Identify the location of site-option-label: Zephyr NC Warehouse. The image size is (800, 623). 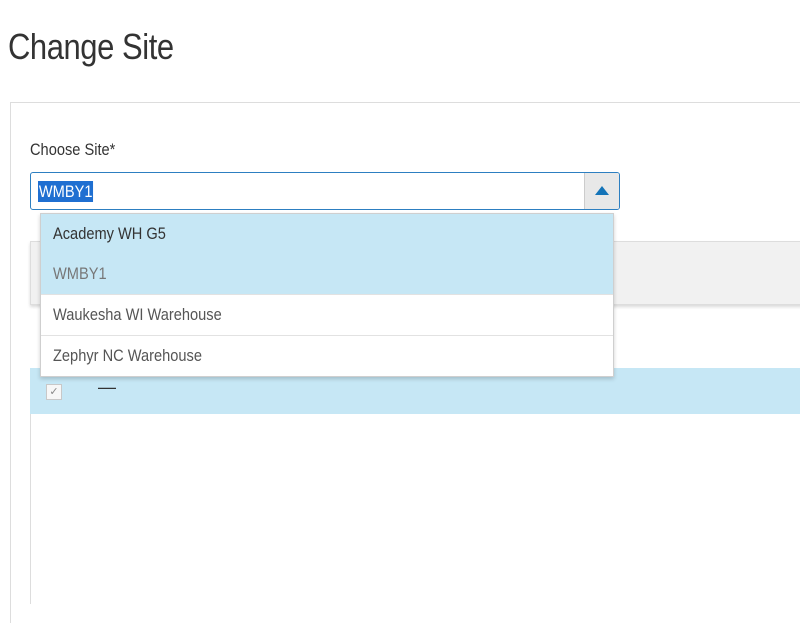
(127, 355).